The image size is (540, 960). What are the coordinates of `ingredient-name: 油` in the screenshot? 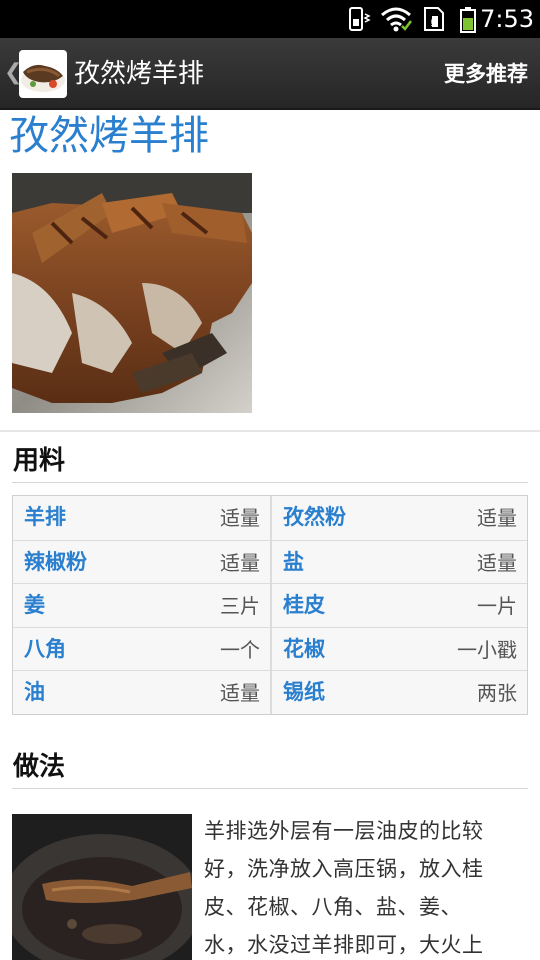 It's located at (34, 692).